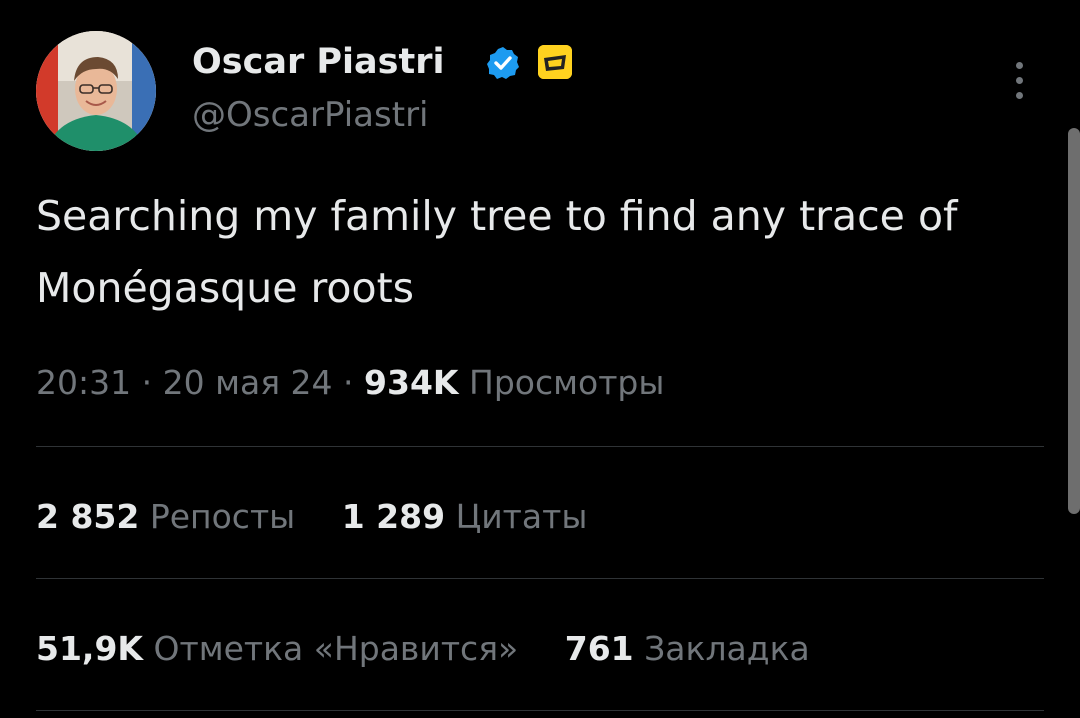 This screenshot has width=1080, height=718. I want to click on quotes-count: 1 289, so click(393, 516).